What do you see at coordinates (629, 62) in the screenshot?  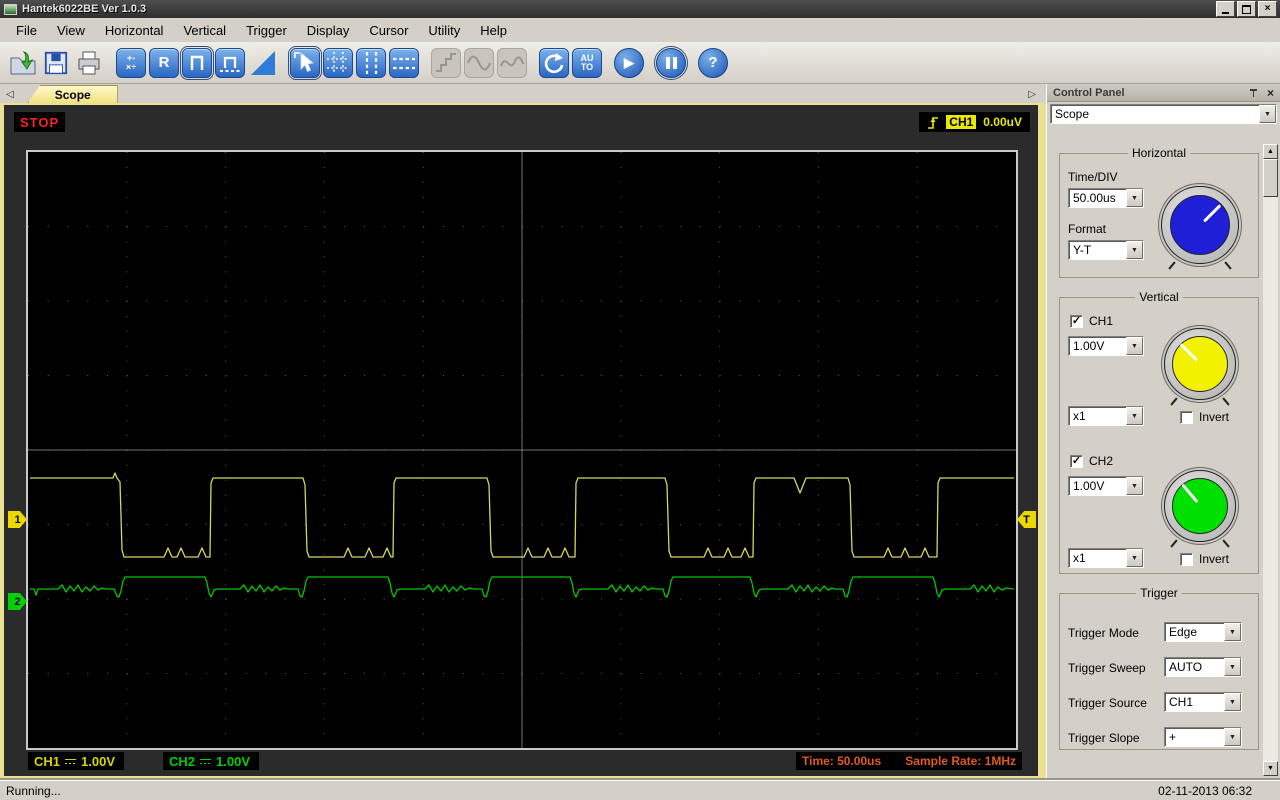 I see `start-button: ▶` at bounding box center [629, 62].